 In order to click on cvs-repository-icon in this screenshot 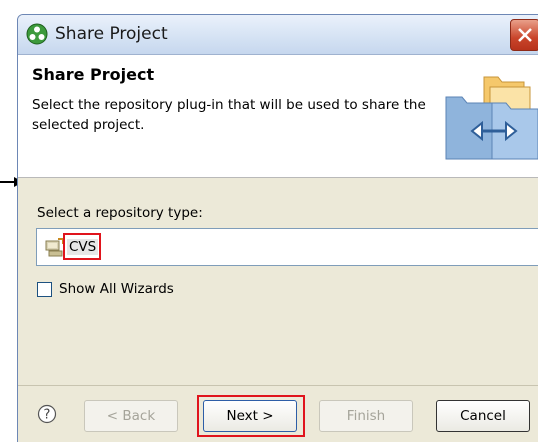, I will do `click(54, 247)`.